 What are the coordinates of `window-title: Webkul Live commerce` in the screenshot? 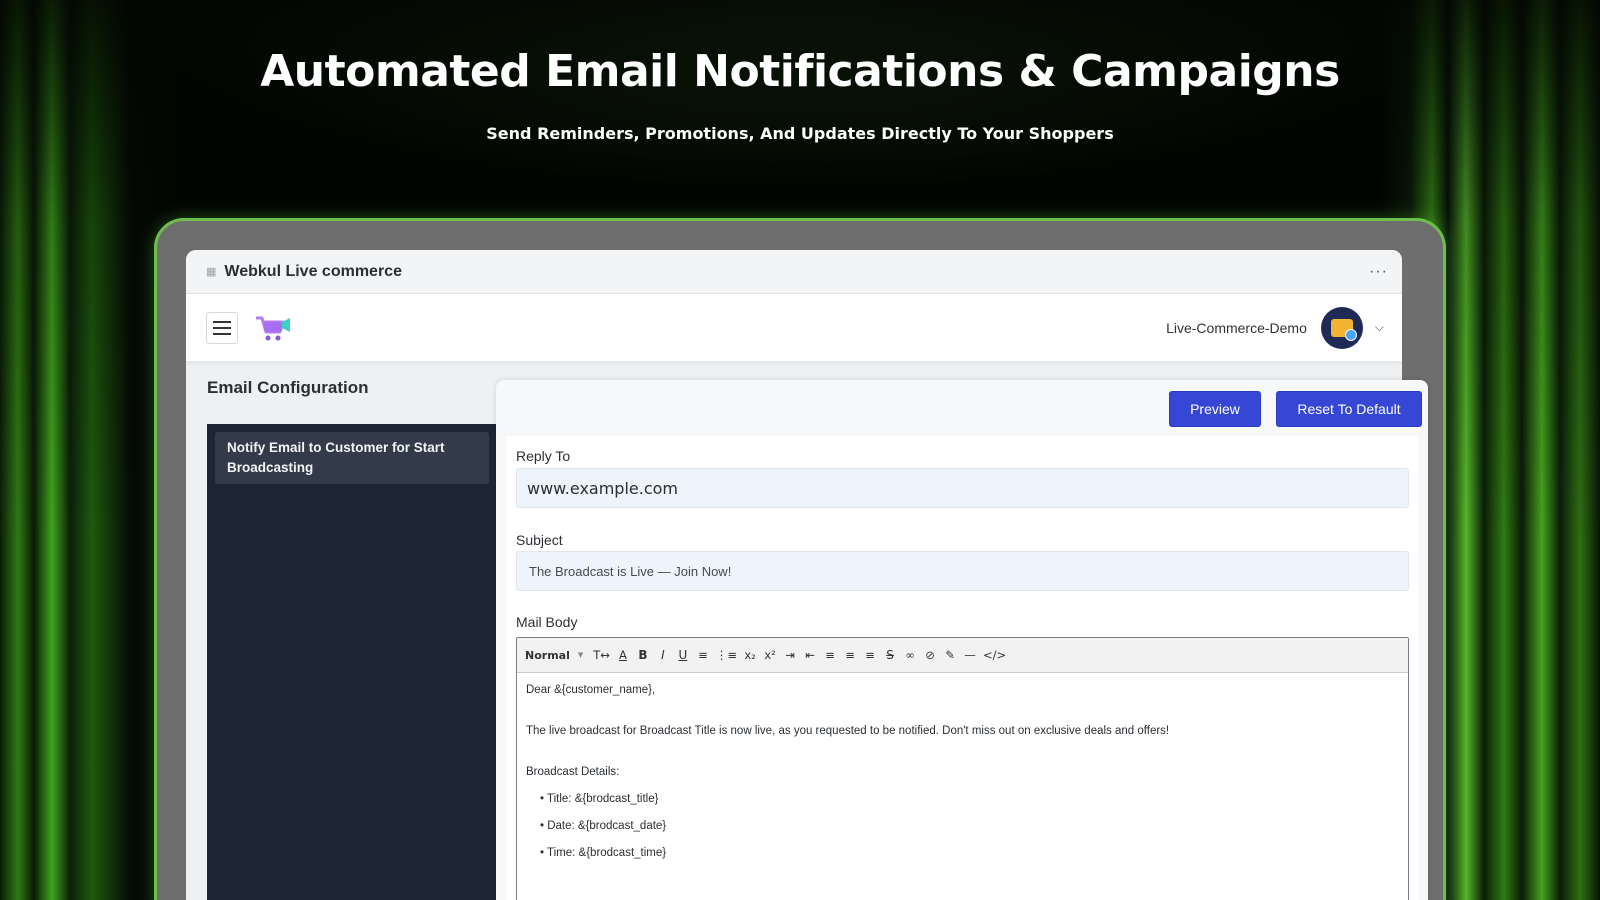 It's located at (313, 271).